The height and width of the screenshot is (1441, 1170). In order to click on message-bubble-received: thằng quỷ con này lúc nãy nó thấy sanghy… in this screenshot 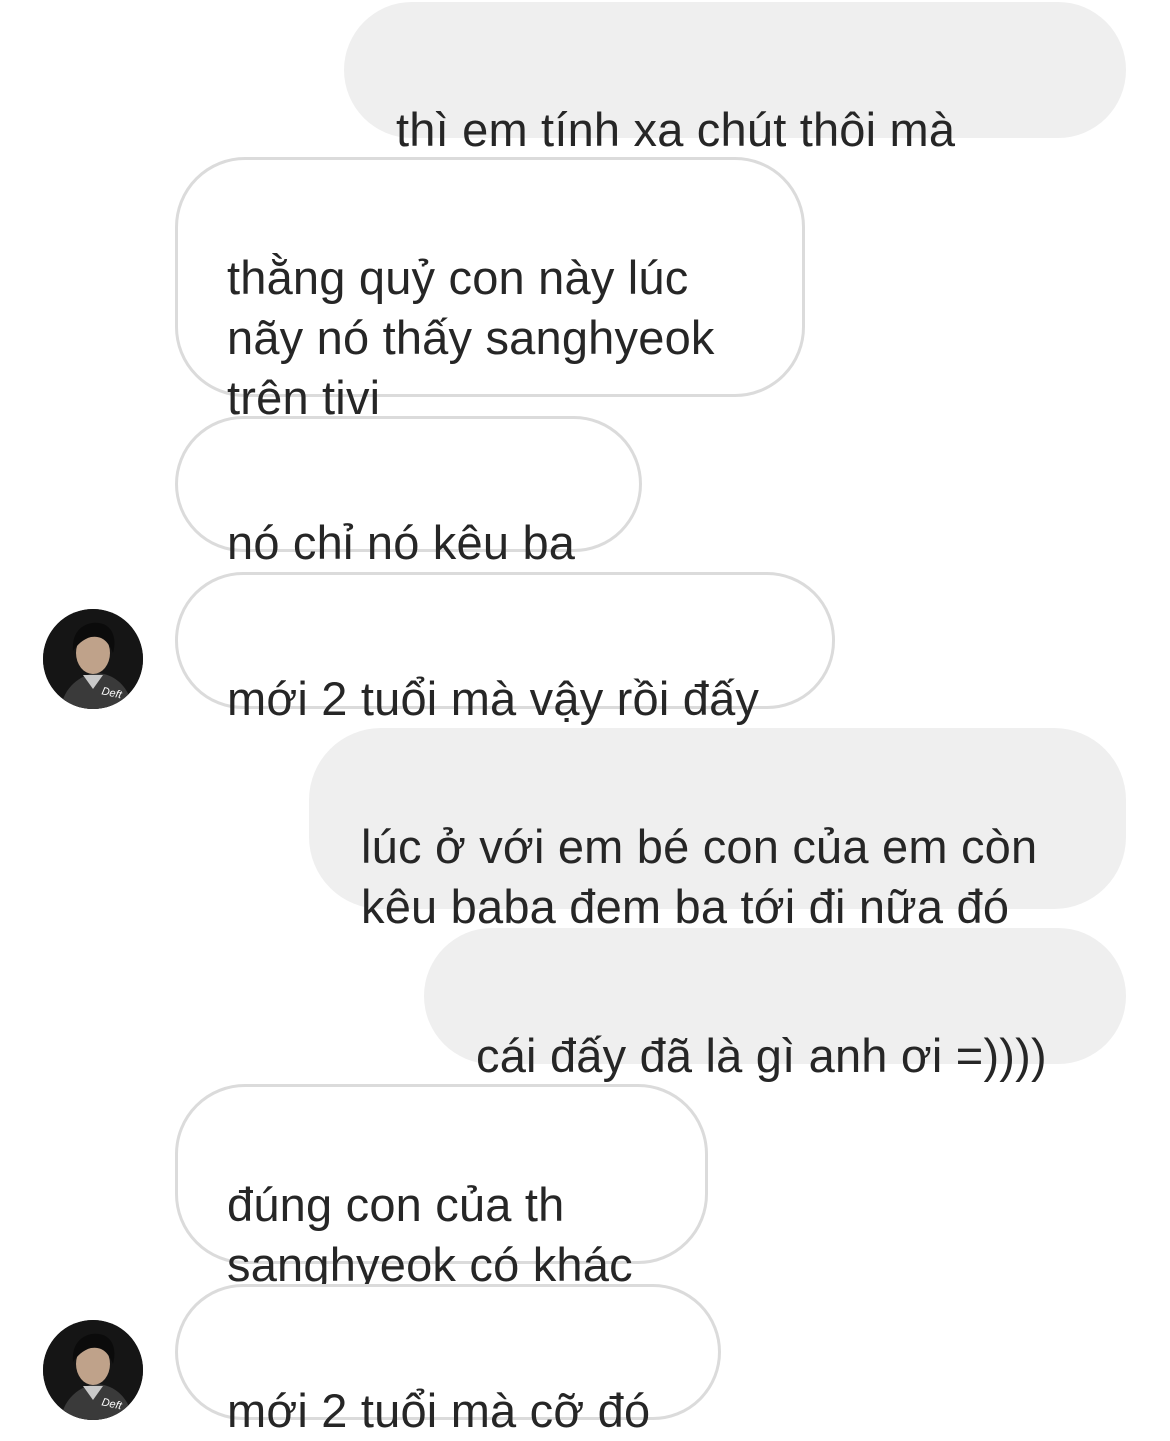, I will do `click(490, 290)`.